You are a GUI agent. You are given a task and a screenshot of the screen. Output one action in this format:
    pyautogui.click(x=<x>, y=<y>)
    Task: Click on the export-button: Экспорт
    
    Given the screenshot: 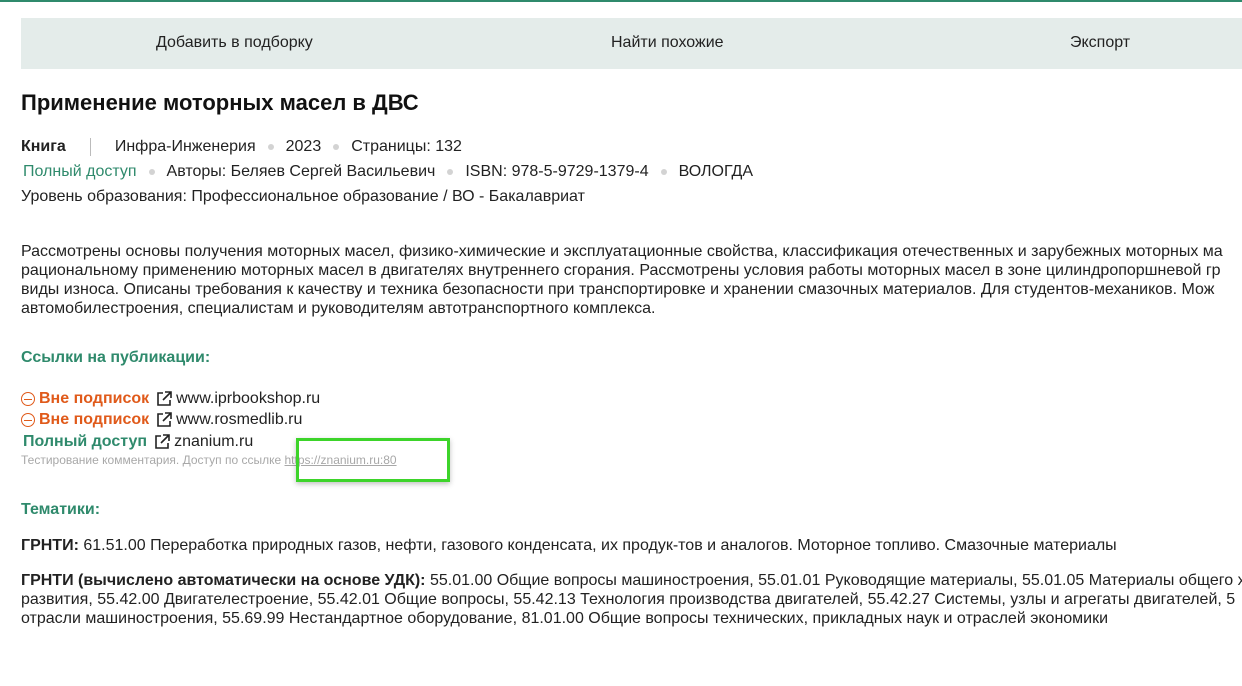 What is the action you would take?
    pyautogui.click(x=1100, y=43)
    